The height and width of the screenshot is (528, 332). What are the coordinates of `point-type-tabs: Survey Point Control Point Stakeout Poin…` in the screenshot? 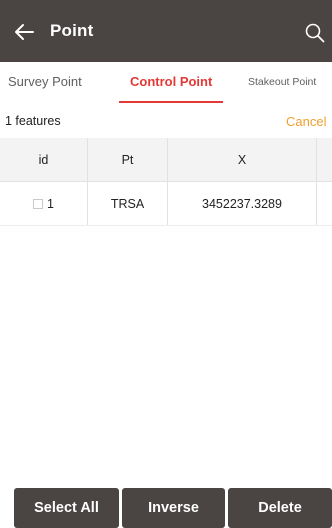 It's located at (166, 83).